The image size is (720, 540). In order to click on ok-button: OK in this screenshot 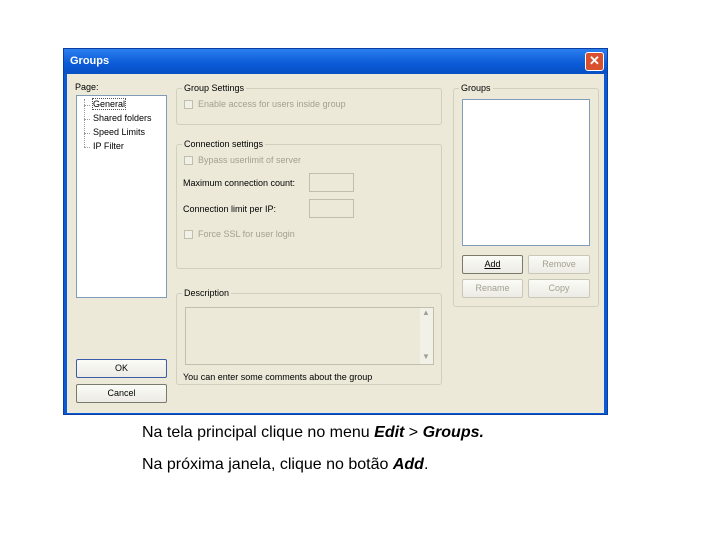, I will do `click(121, 368)`.